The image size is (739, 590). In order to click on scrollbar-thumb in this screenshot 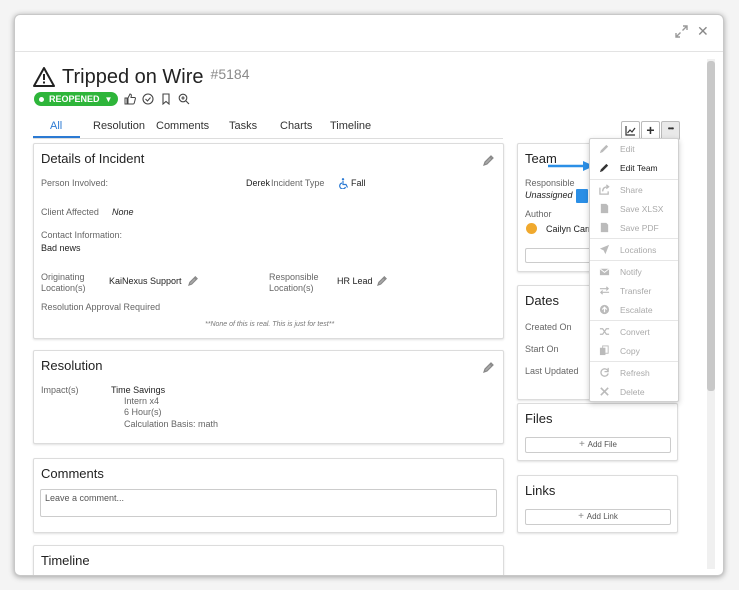, I will do `click(711, 226)`.